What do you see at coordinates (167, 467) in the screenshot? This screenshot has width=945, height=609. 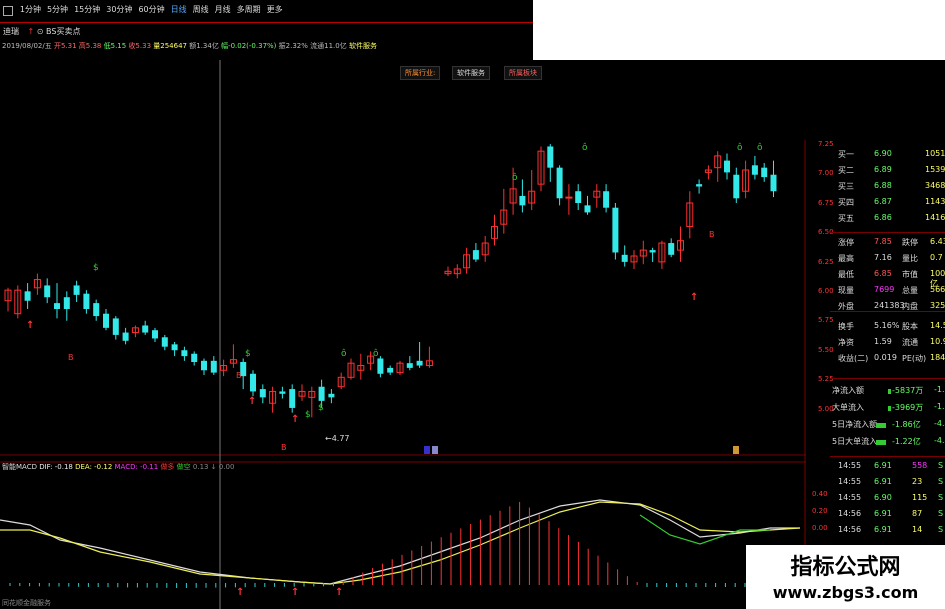 I see `up-label: 做多` at bounding box center [167, 467].